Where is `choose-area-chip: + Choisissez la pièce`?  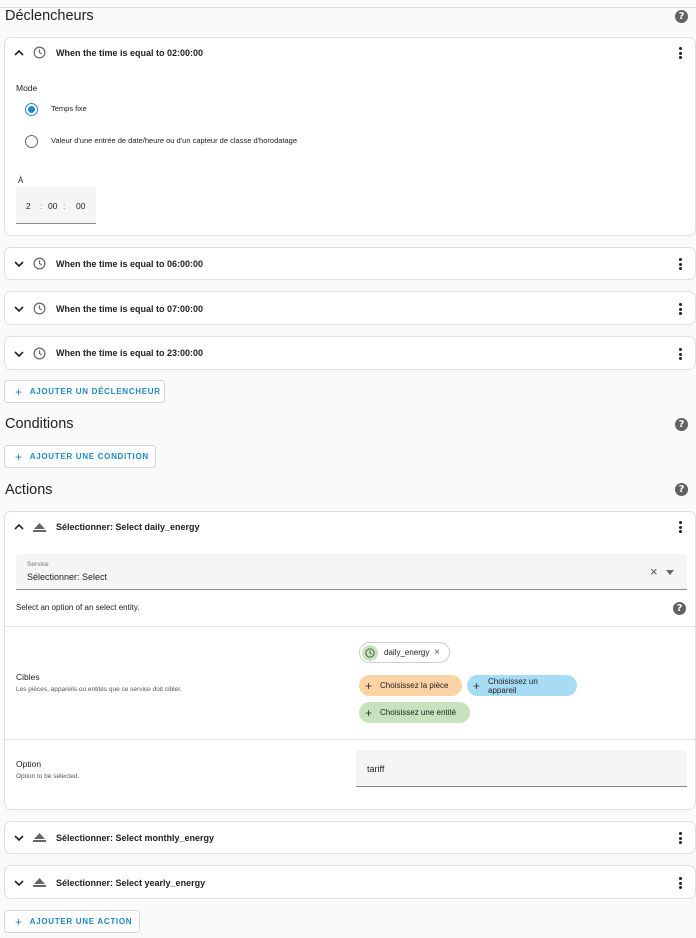
choose-area-chip: + Choisissez la pièce is located at coordinates (410, 685).